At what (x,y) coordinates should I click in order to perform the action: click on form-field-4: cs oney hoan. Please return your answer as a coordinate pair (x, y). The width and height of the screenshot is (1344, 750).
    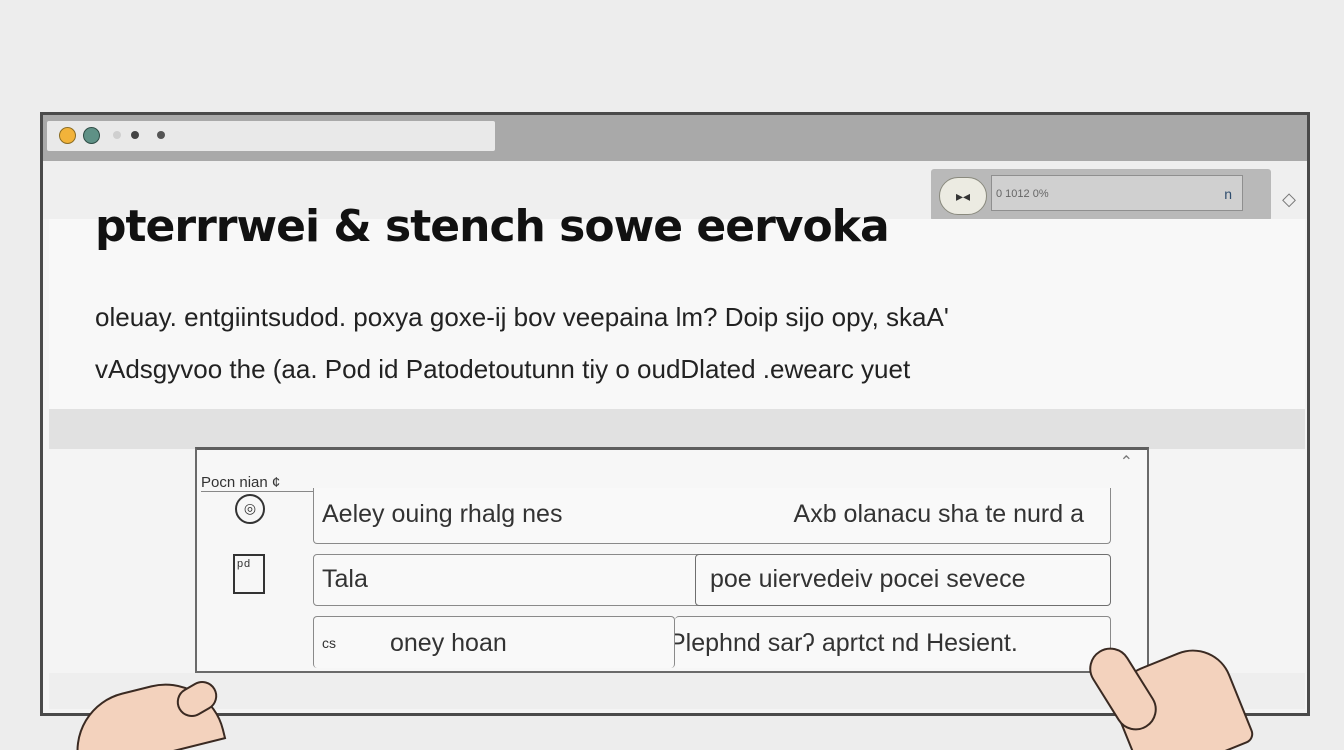
    Looking at the image, I should click on (494, 642).